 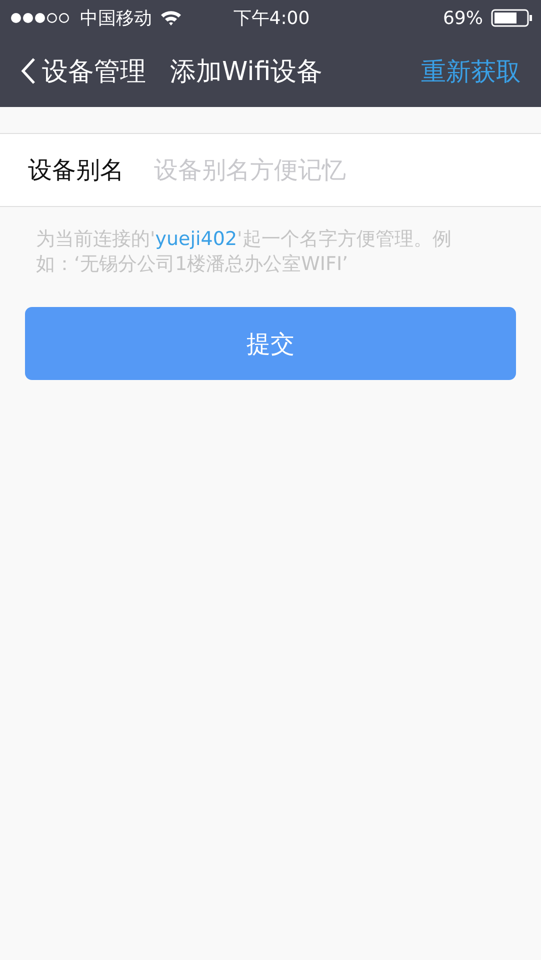 What do you see at coordinates (511, 18) in the screenshot?
I see `battery-icon` at bounding box center [511, 18].